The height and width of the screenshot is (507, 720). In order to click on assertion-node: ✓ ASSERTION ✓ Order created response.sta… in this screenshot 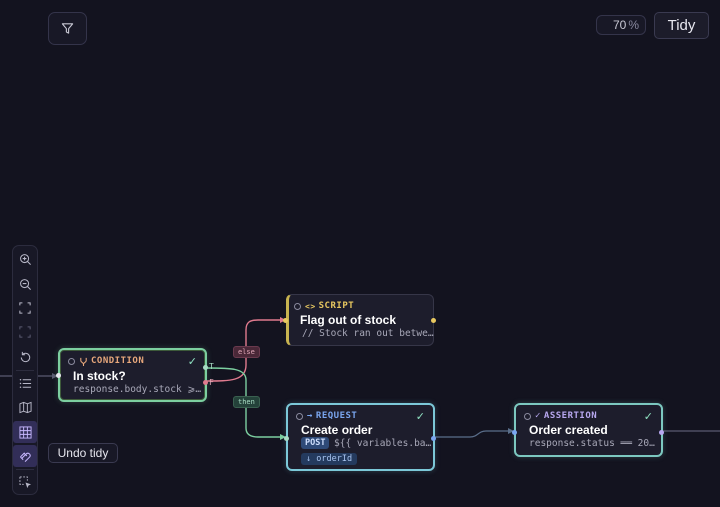, I will do `click(588, 430)`.